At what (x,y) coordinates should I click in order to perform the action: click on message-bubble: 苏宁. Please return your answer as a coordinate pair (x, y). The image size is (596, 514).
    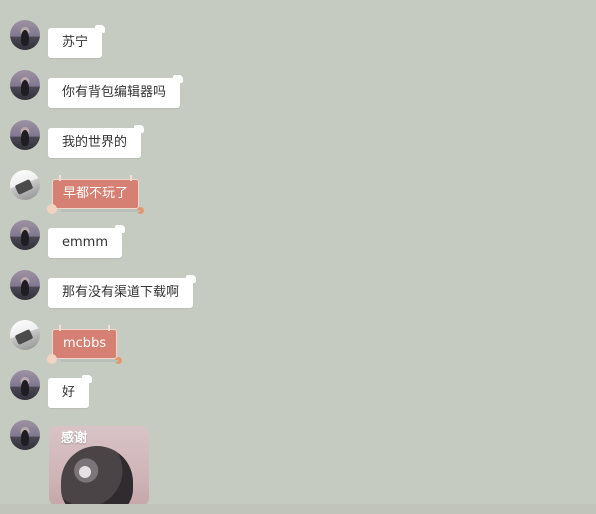
    Looking at the image, I should click on (77, 41).